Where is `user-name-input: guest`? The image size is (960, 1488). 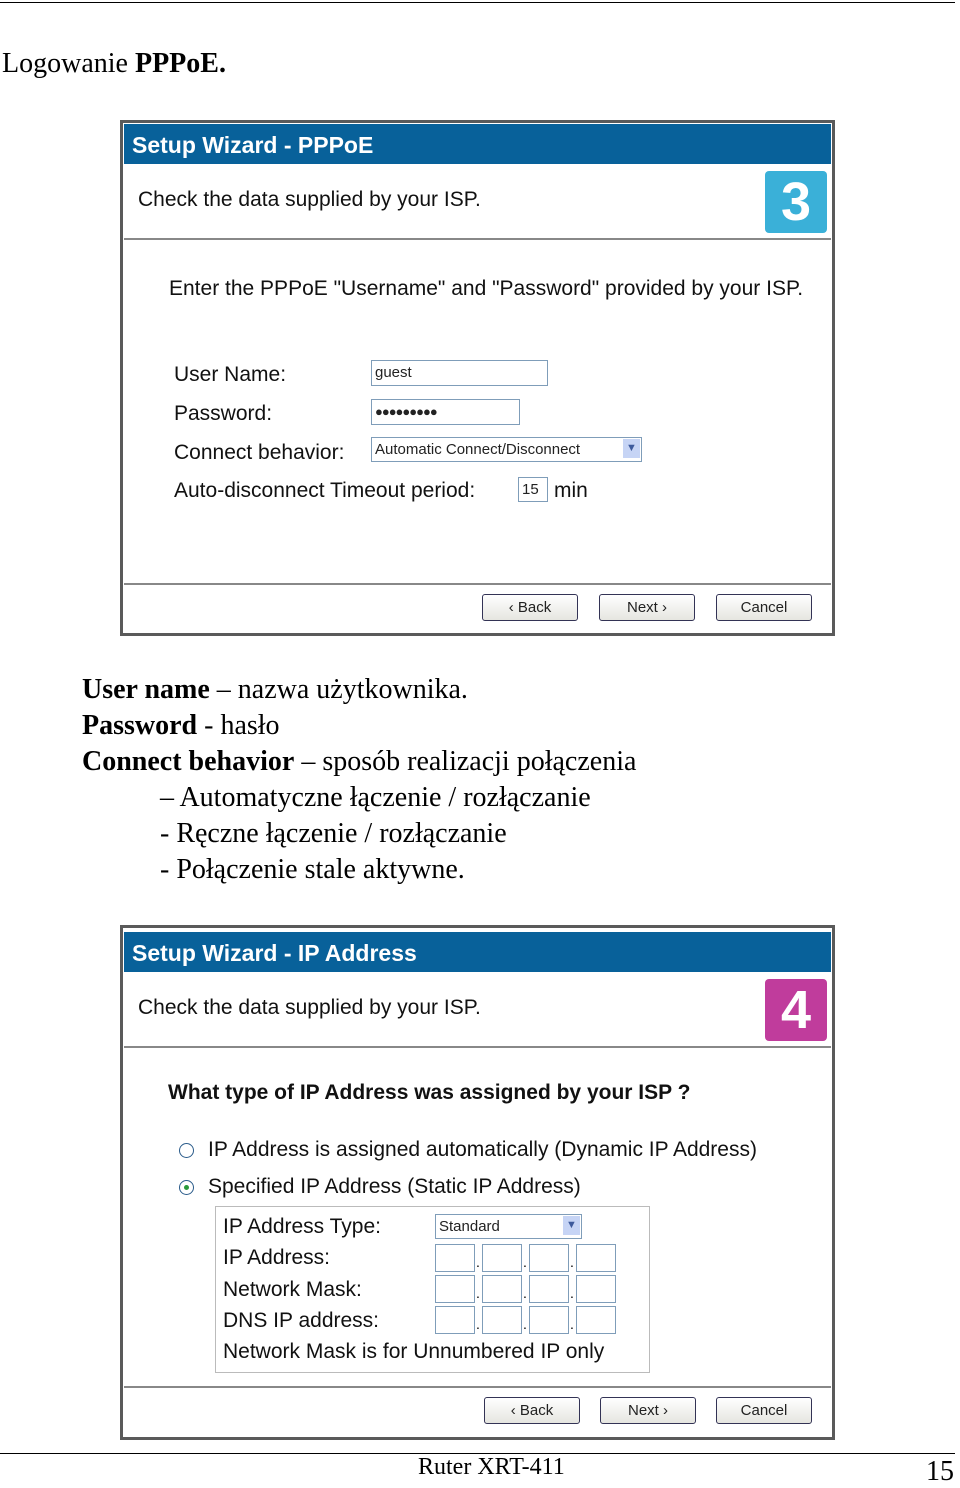
user-name-input: guest is located at coordinates (459, 373).